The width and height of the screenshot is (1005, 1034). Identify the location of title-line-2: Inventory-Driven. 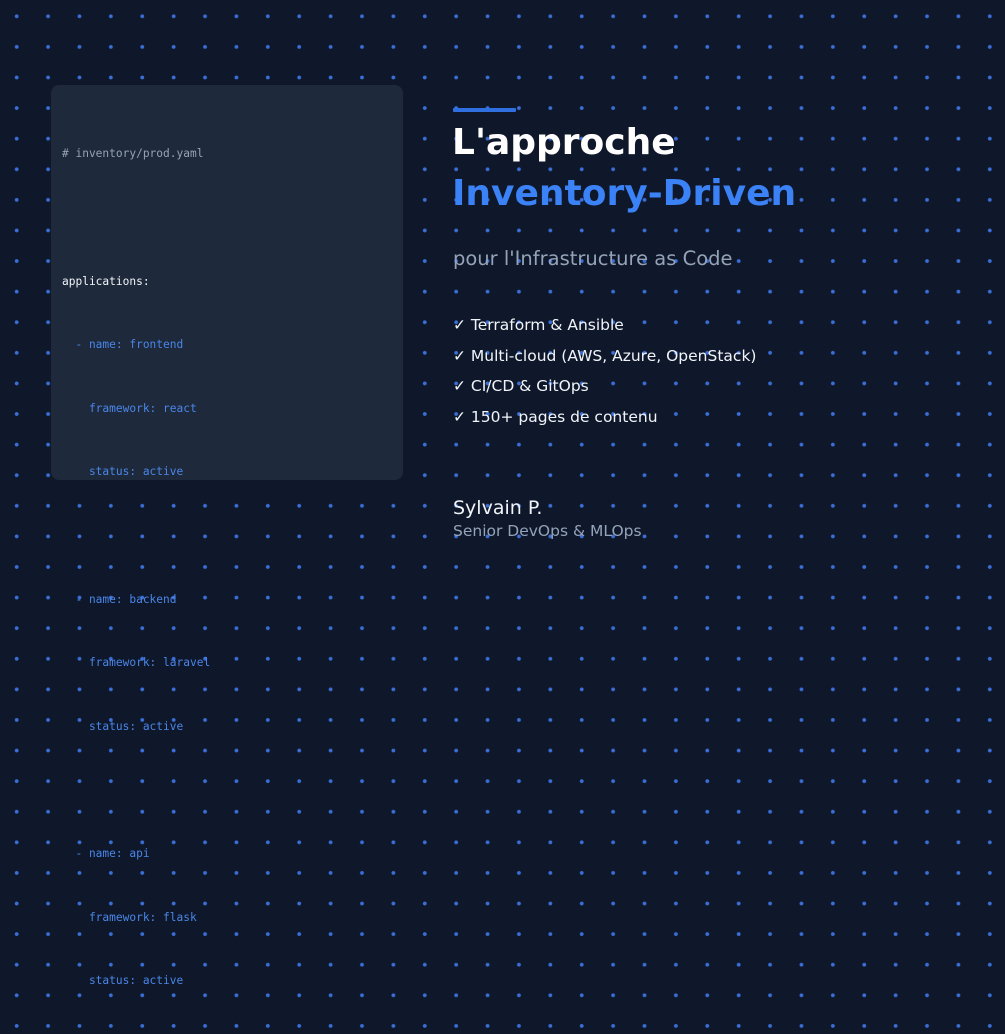
(624, 193).